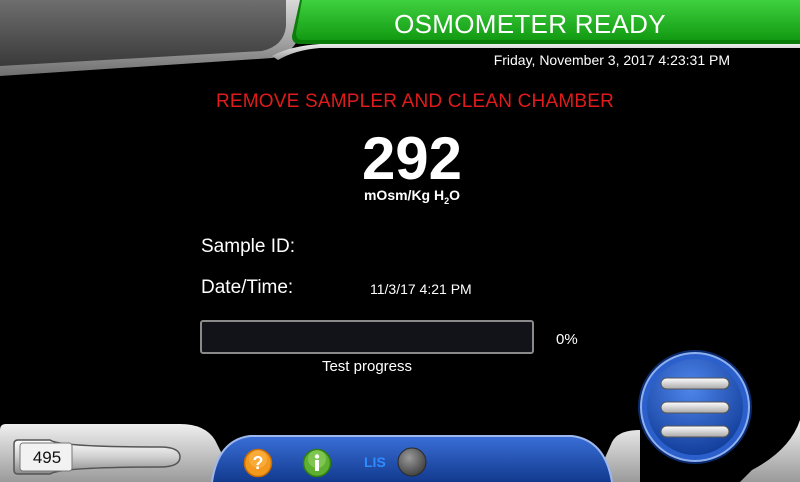 This screenshot has width=800, height=482. I want to click on main-menu-button, so click(695, 407).